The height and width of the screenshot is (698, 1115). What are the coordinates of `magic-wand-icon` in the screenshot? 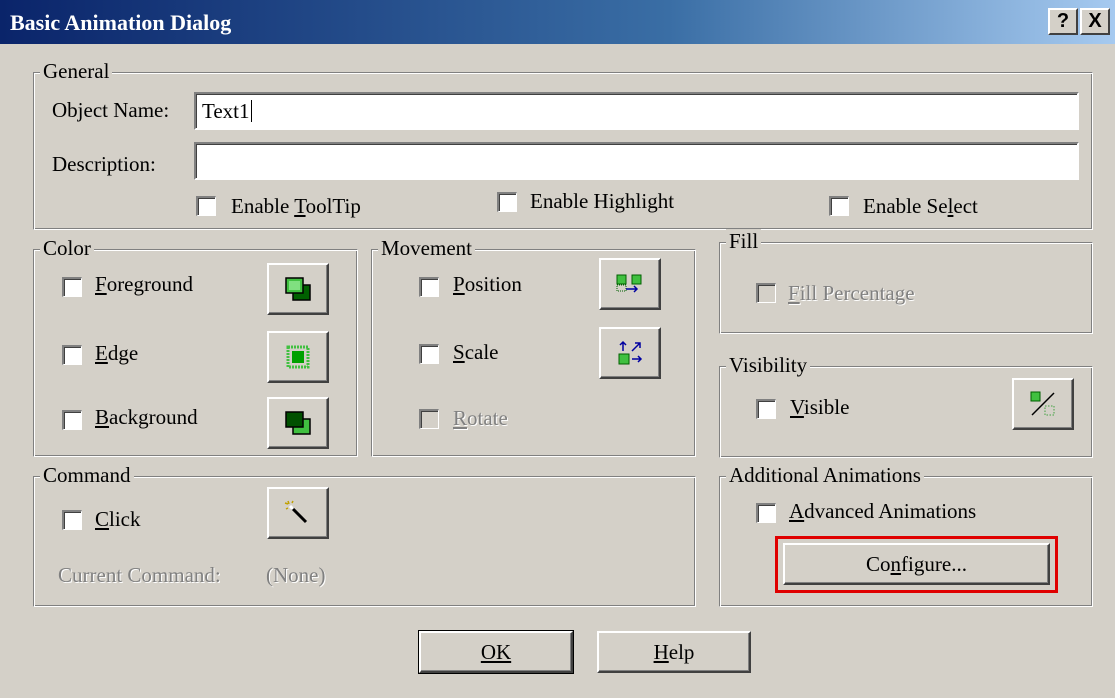 It's located at (296, 512).